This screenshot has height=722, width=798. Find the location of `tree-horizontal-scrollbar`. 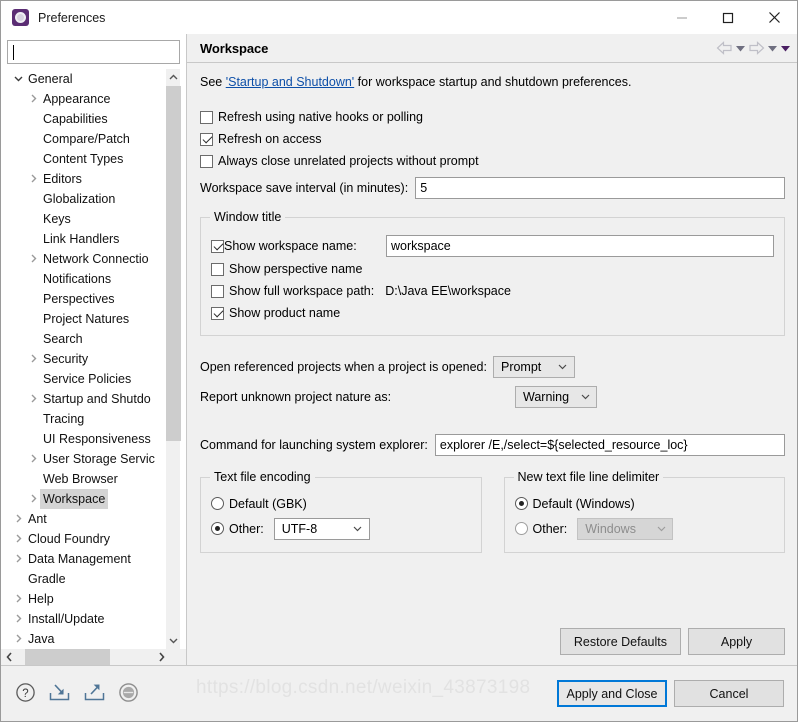

tree-horizontal-scrollbar is located at coordinates (93, 657).